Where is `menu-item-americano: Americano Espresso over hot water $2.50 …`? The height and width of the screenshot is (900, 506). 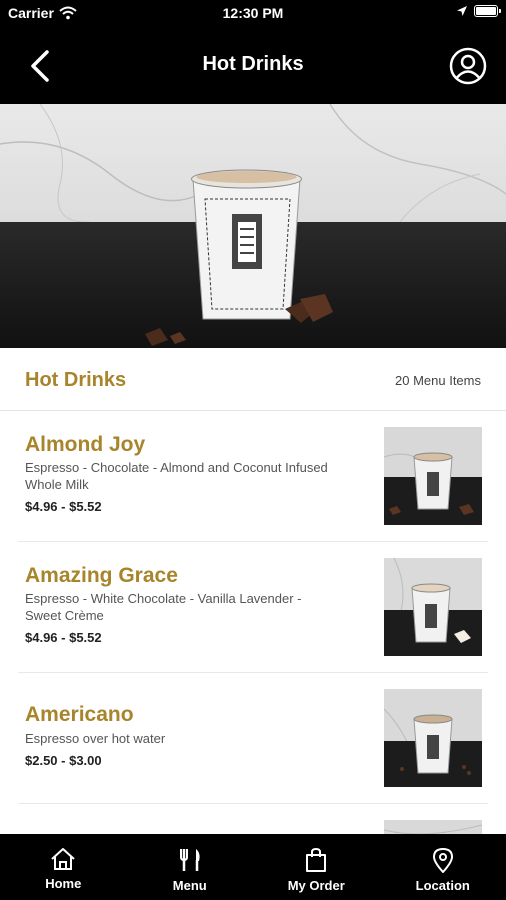
menu-item-americano: Americano Espresso over hot water $2.50 … is located at coordinates (253, 738).